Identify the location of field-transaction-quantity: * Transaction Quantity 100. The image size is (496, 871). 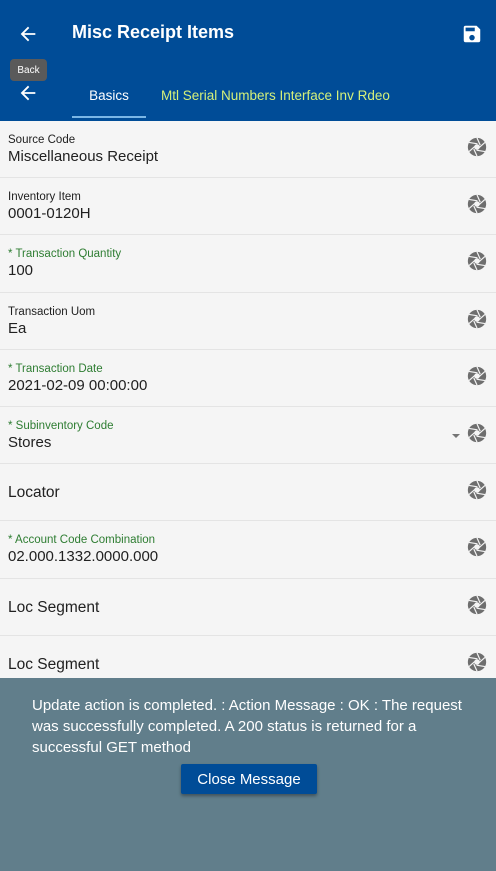
(248, 264).